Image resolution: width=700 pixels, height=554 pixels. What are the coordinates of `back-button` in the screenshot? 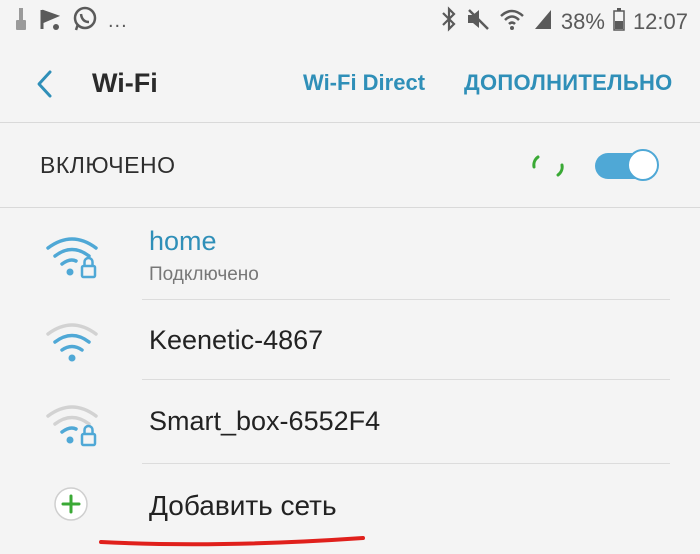 It's located at (45, 84).